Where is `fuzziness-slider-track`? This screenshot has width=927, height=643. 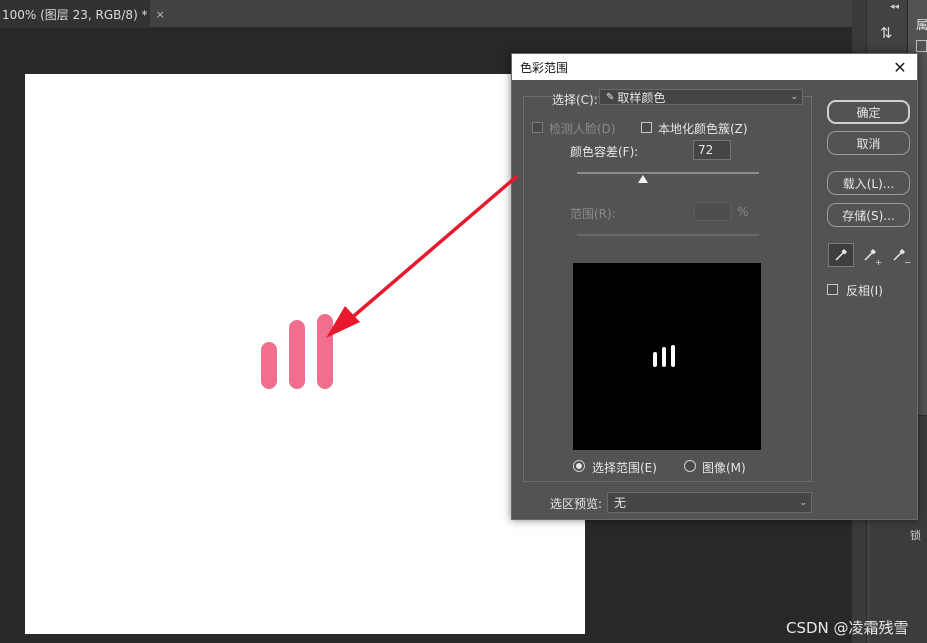
fuzziness-slider-track is located at coordinates (668, 173).